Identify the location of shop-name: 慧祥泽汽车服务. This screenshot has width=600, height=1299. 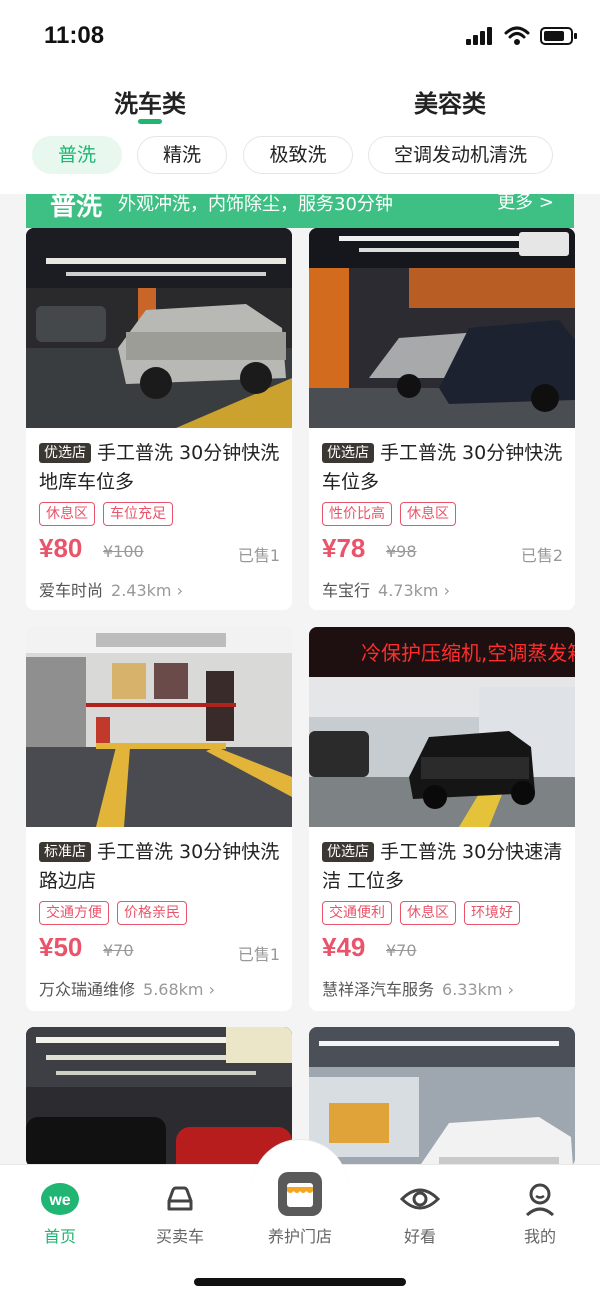
(378, 989).